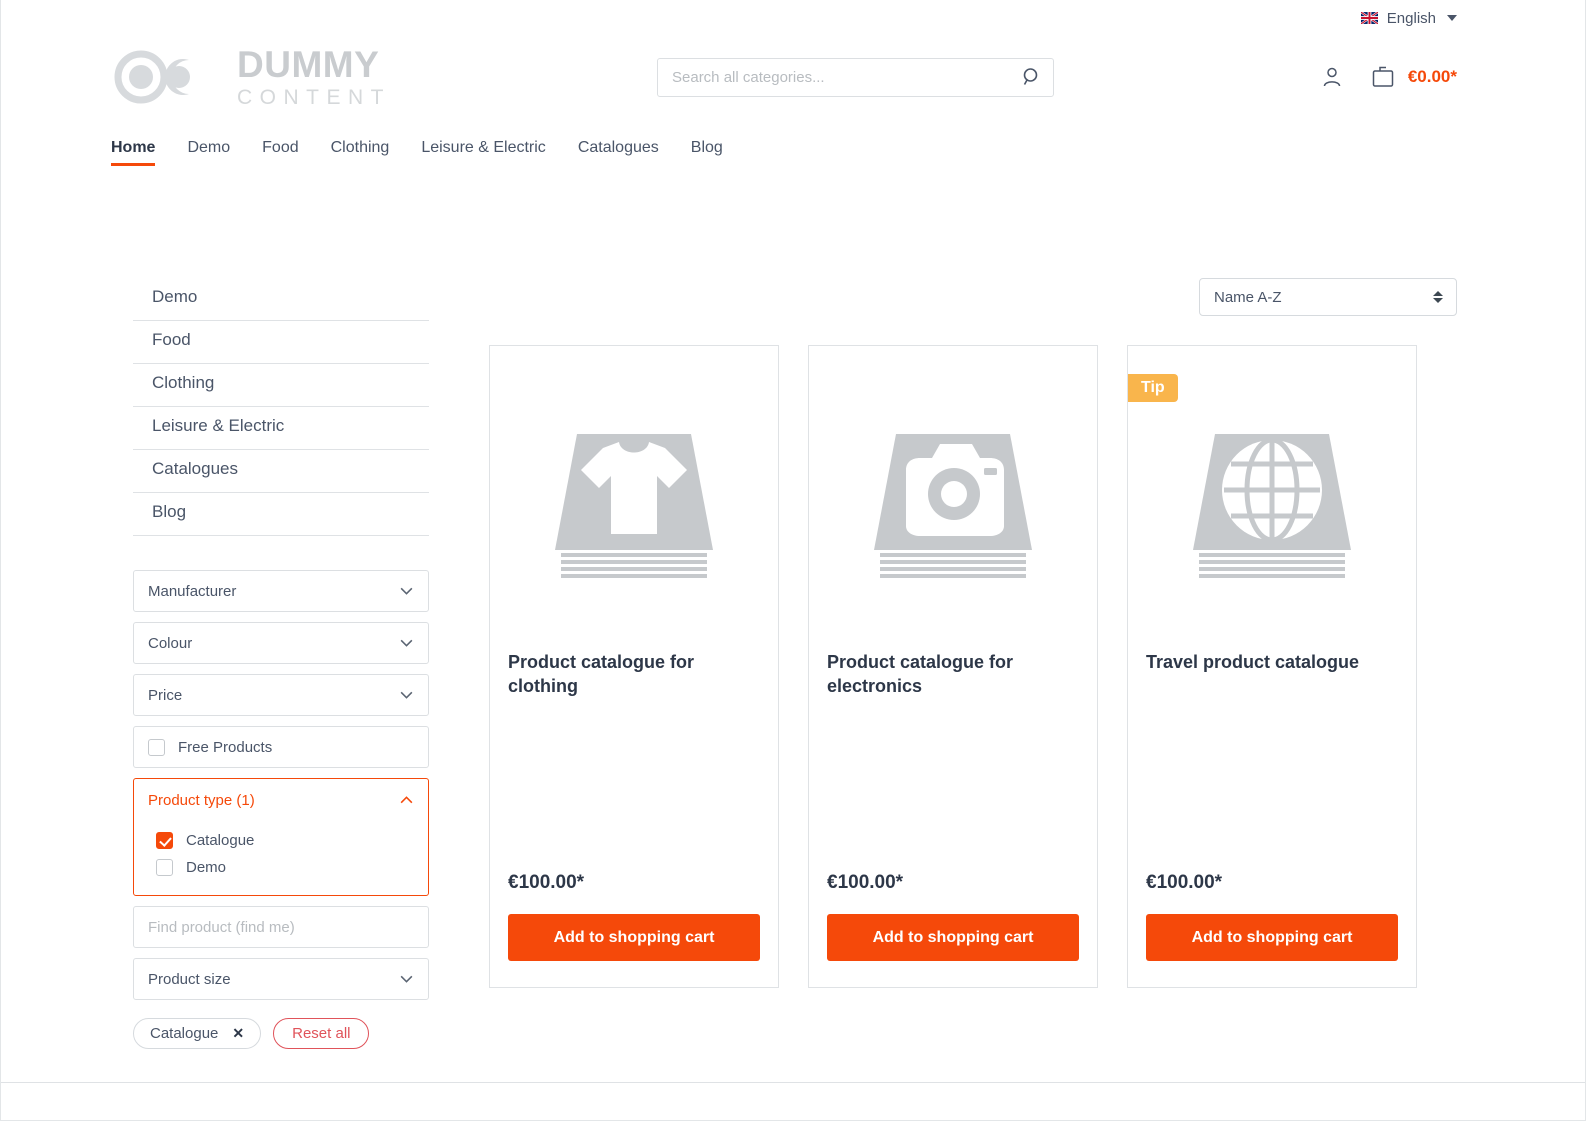  I want to click on nav-item-demo: Demo, so click(219, 152).